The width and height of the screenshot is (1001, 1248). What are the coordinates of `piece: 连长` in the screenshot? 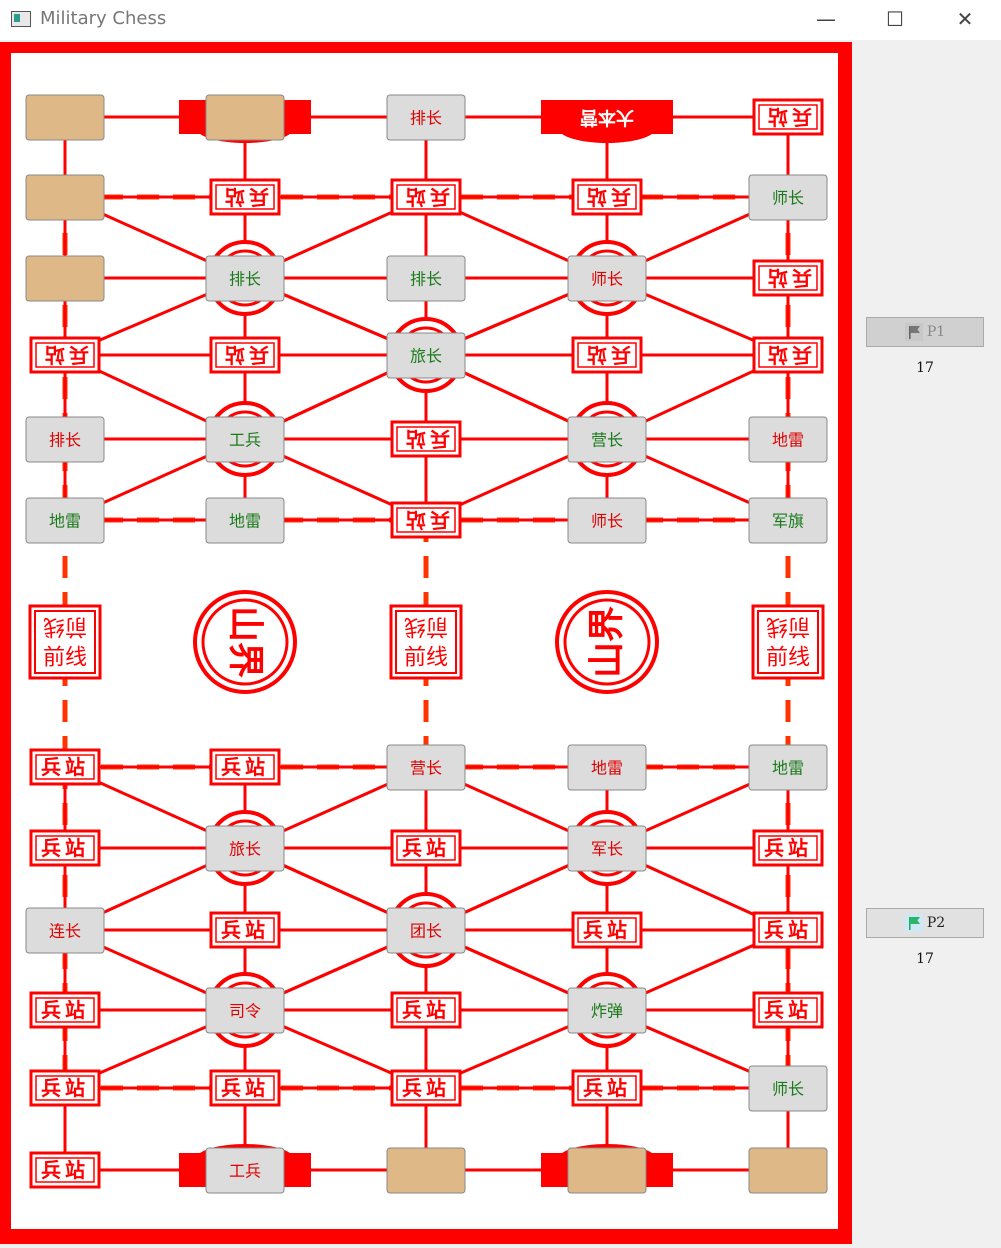 It's located at (65, 930).